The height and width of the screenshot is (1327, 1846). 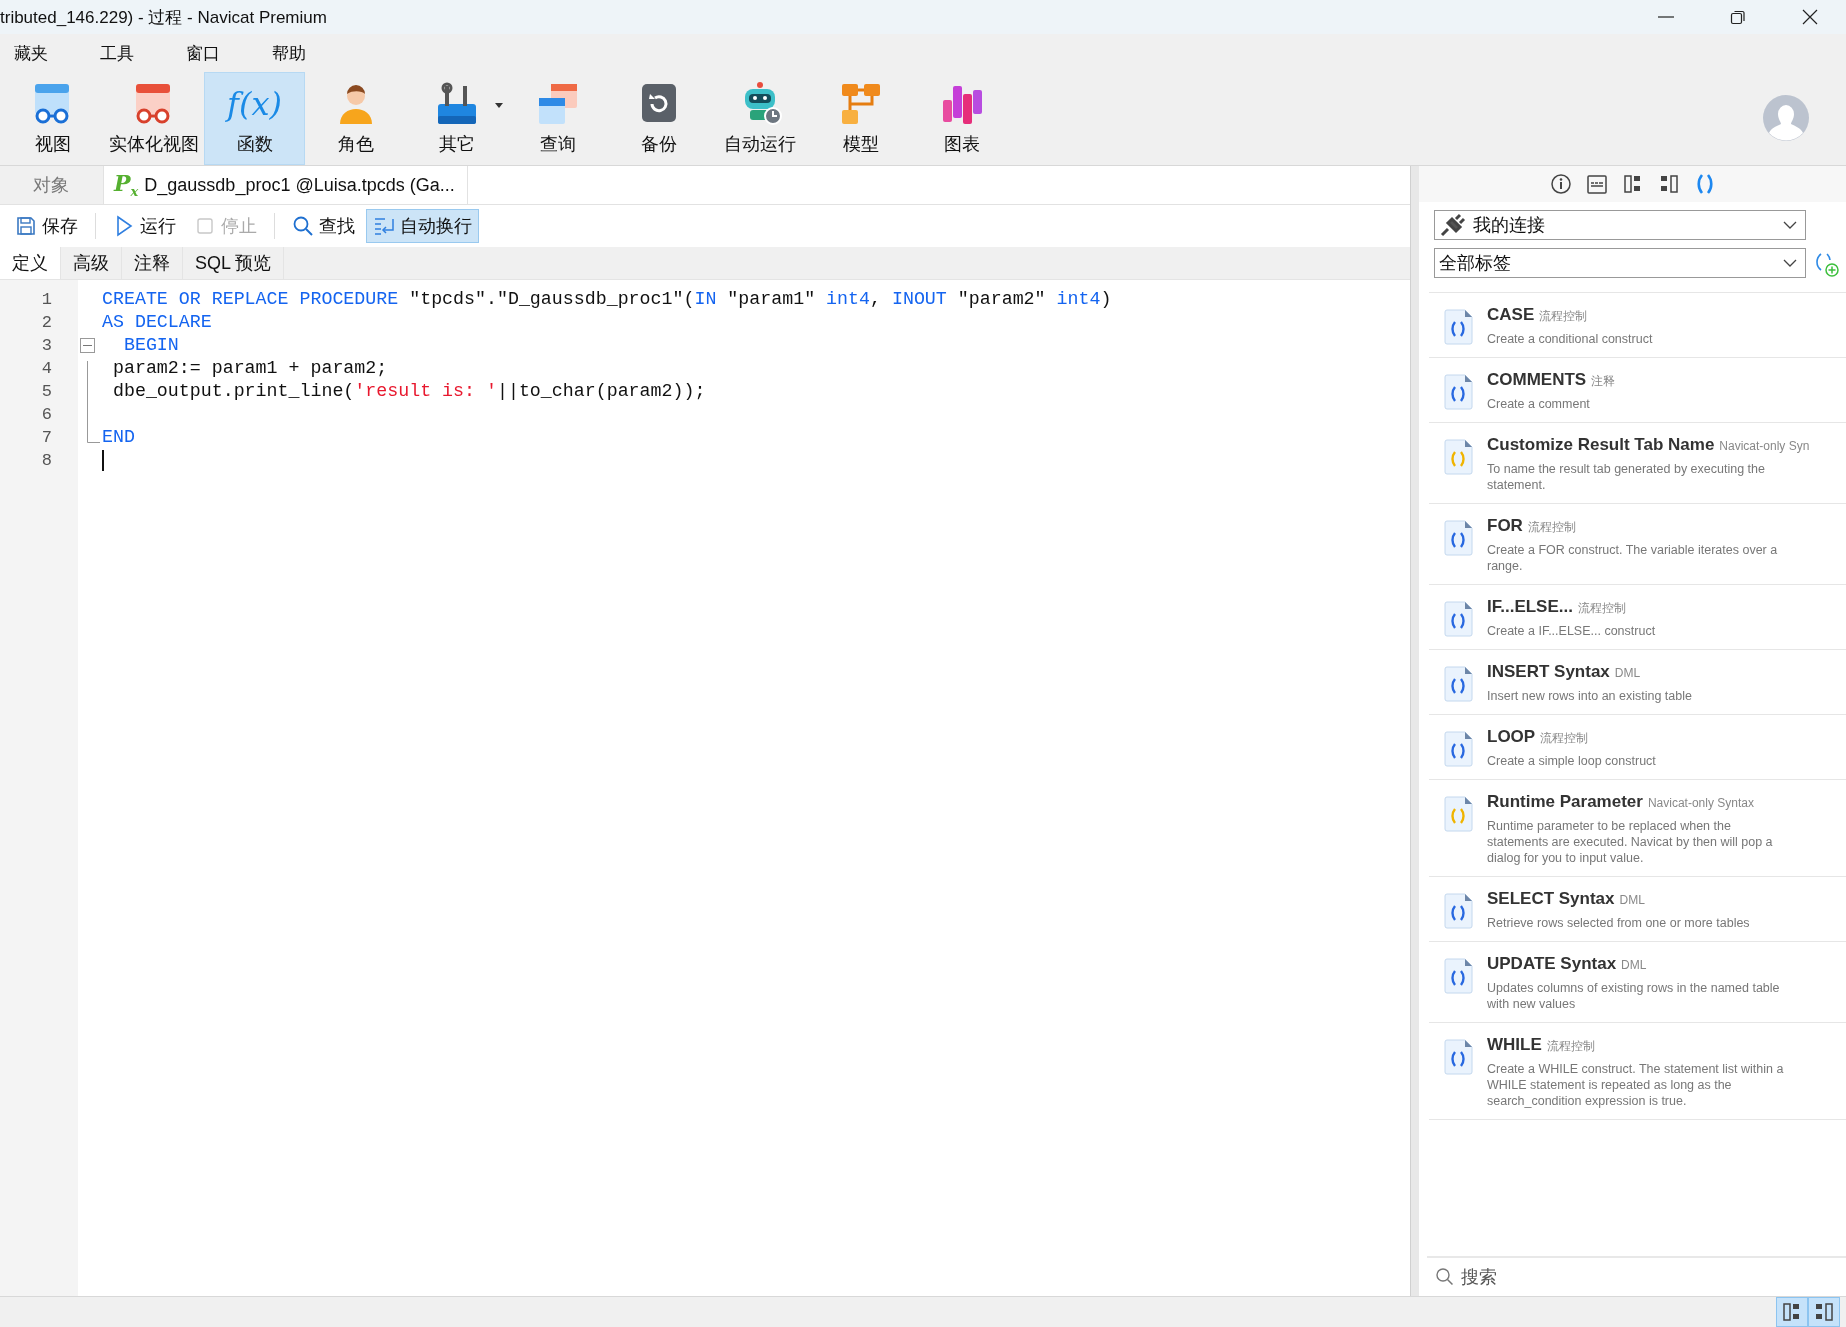 I want to click on line-number: 5, so click(x=46, y=392).